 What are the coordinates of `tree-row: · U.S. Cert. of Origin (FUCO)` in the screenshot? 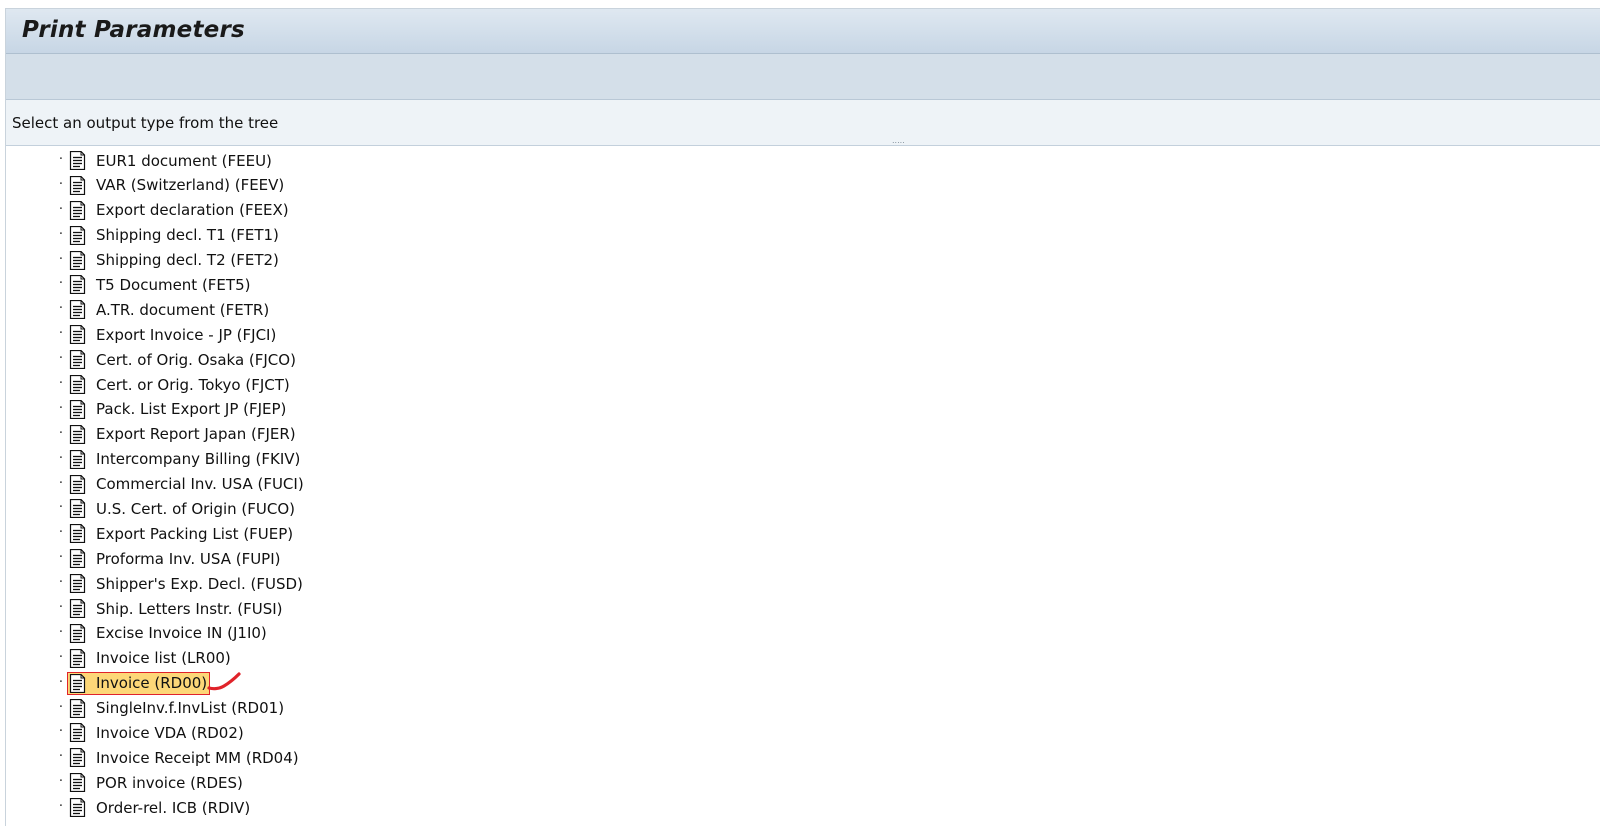 It's located at (803, 508).